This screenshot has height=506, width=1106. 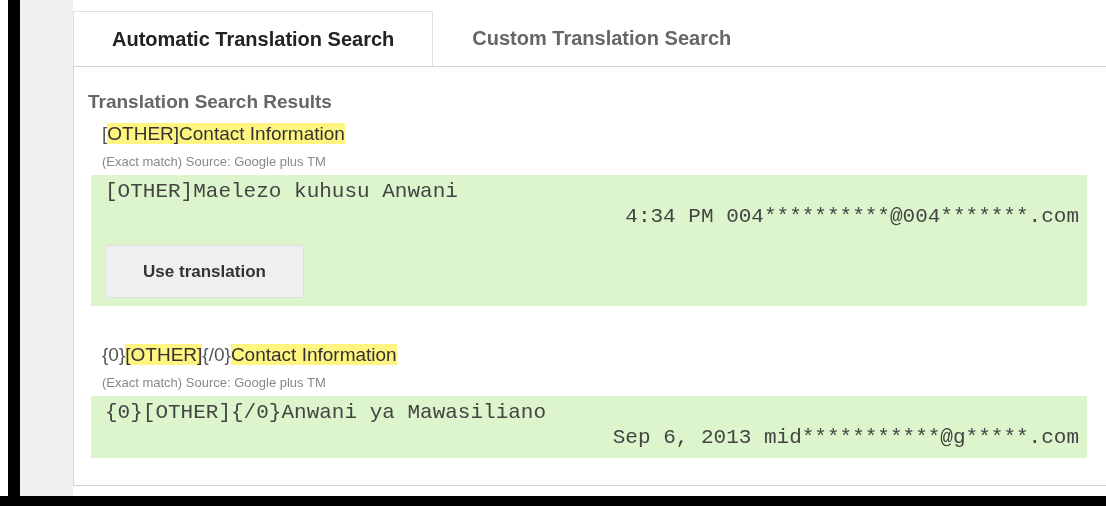 What do you see at coordinates (282, 191) in the screenshot?
I see `translation-text: [OTHER]Maelezo kuhusu Anwani` at bounding box center [282, 191].